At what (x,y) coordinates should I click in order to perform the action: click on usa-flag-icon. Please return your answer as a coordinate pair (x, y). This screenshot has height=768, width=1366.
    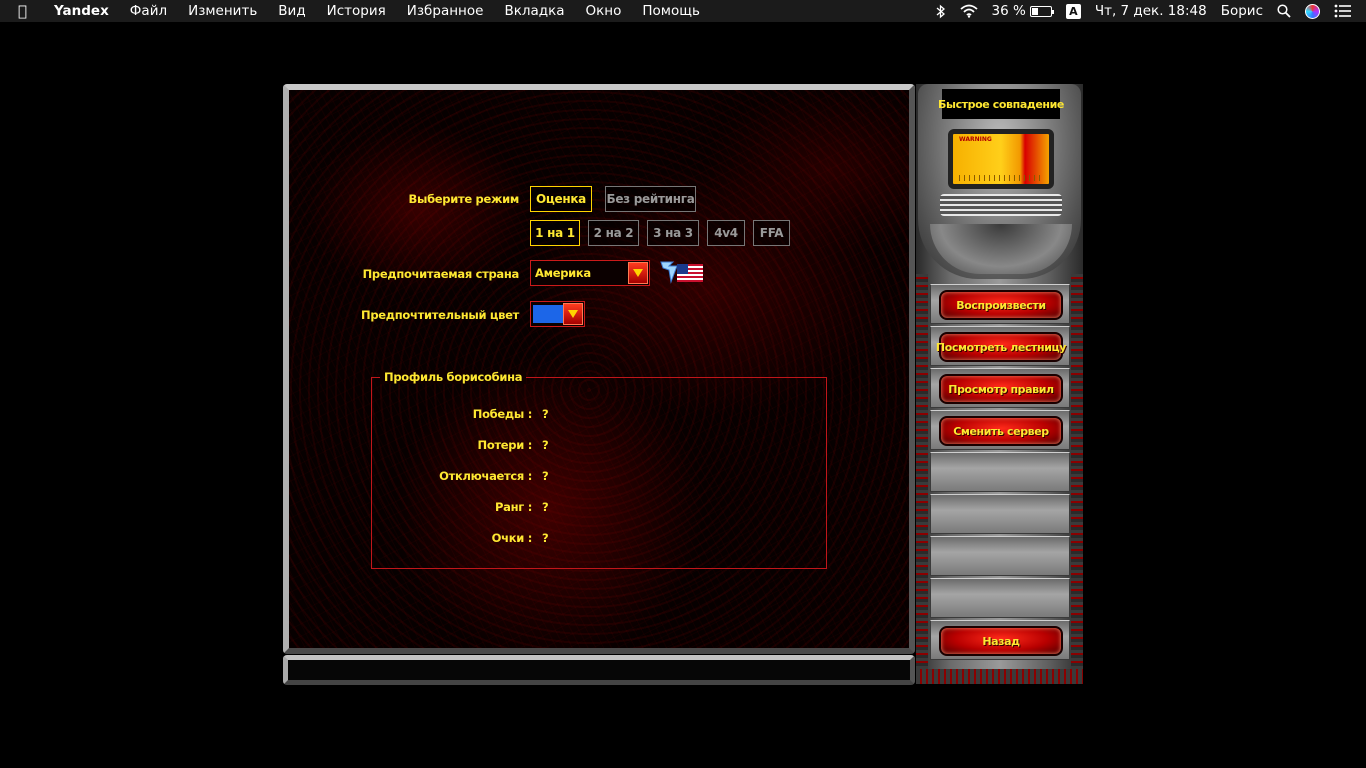
    Looking at the image, I should click on (681, 272).